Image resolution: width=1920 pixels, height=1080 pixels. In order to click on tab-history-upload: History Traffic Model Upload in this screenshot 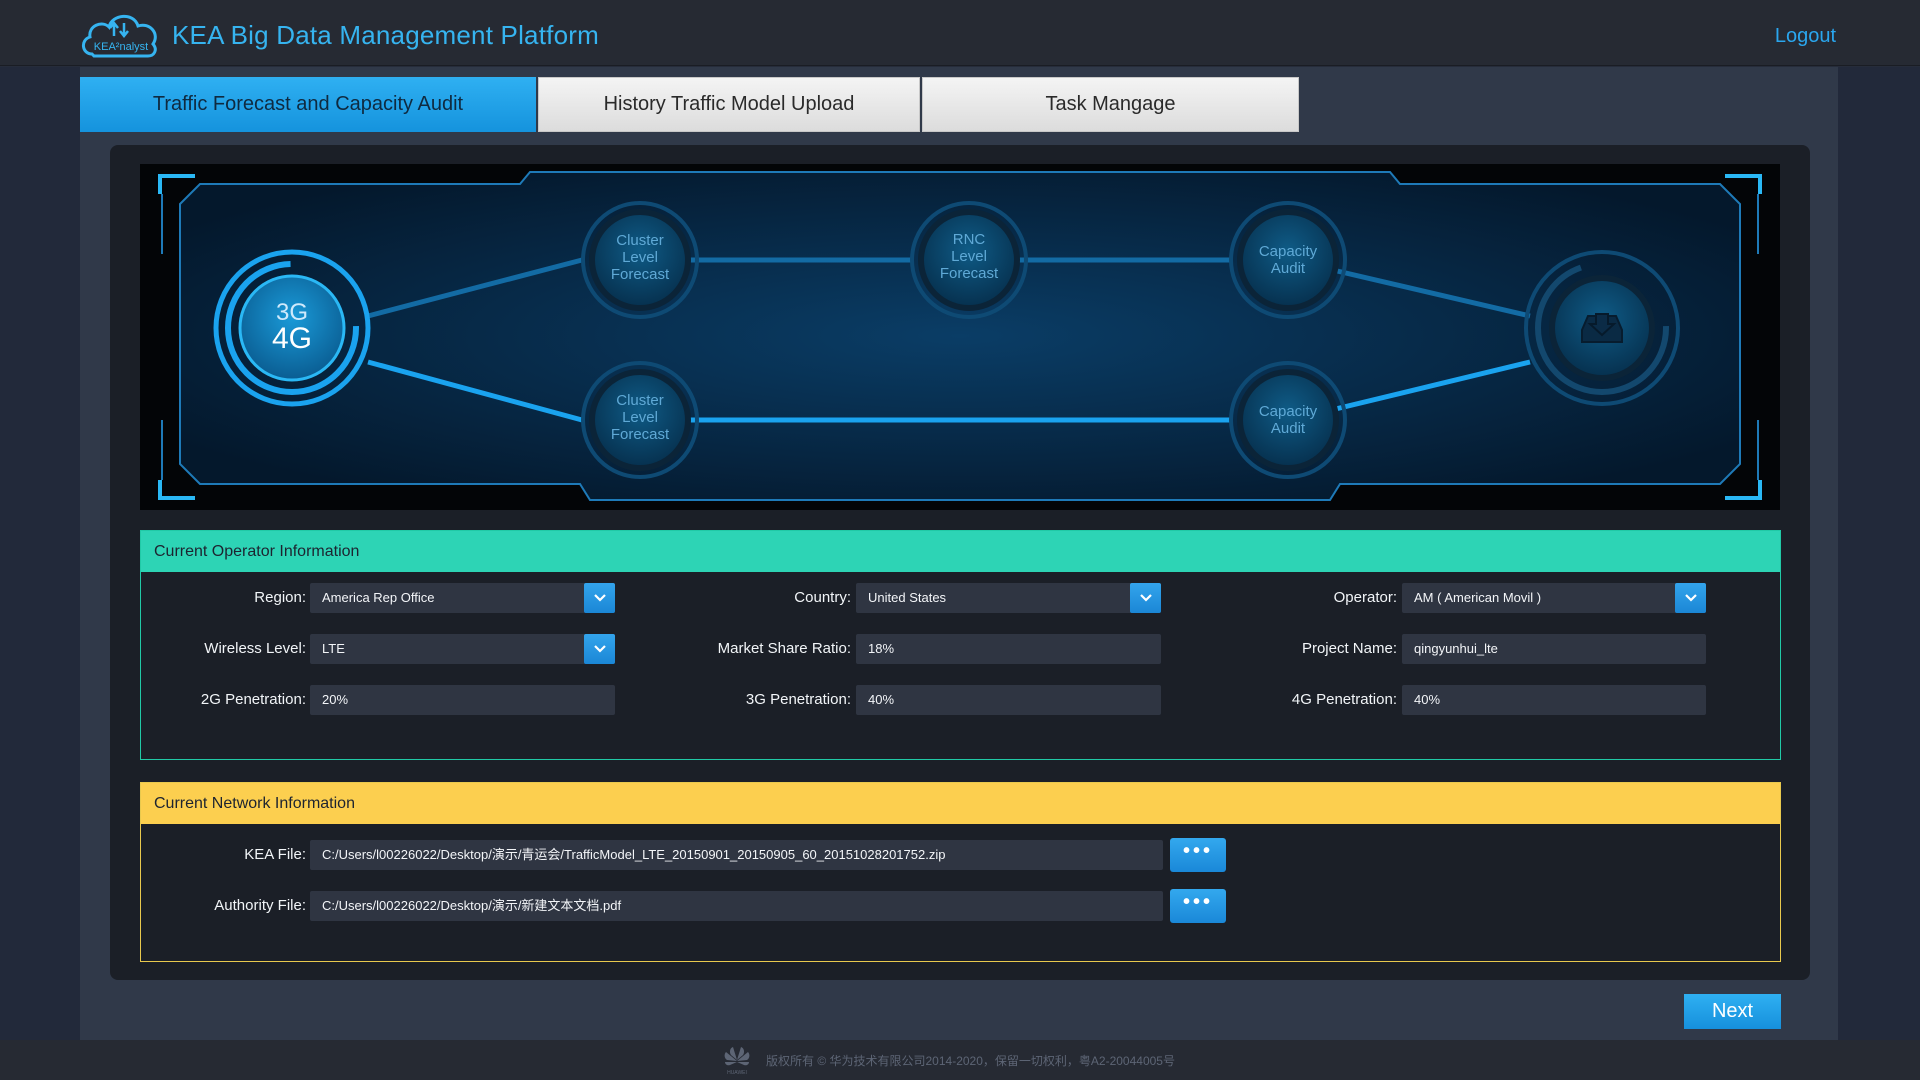, I will do `click(729, 104)`.